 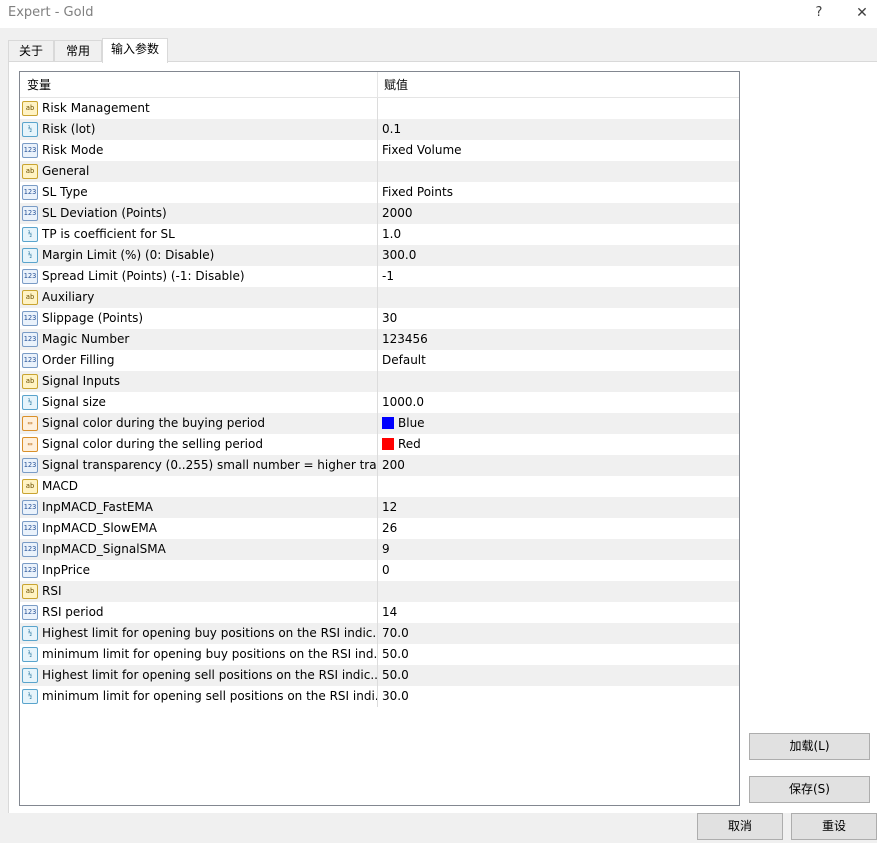 I want to click on table-row: 123 SL Deviation (Points) 2000, so click(x=379, y=213).